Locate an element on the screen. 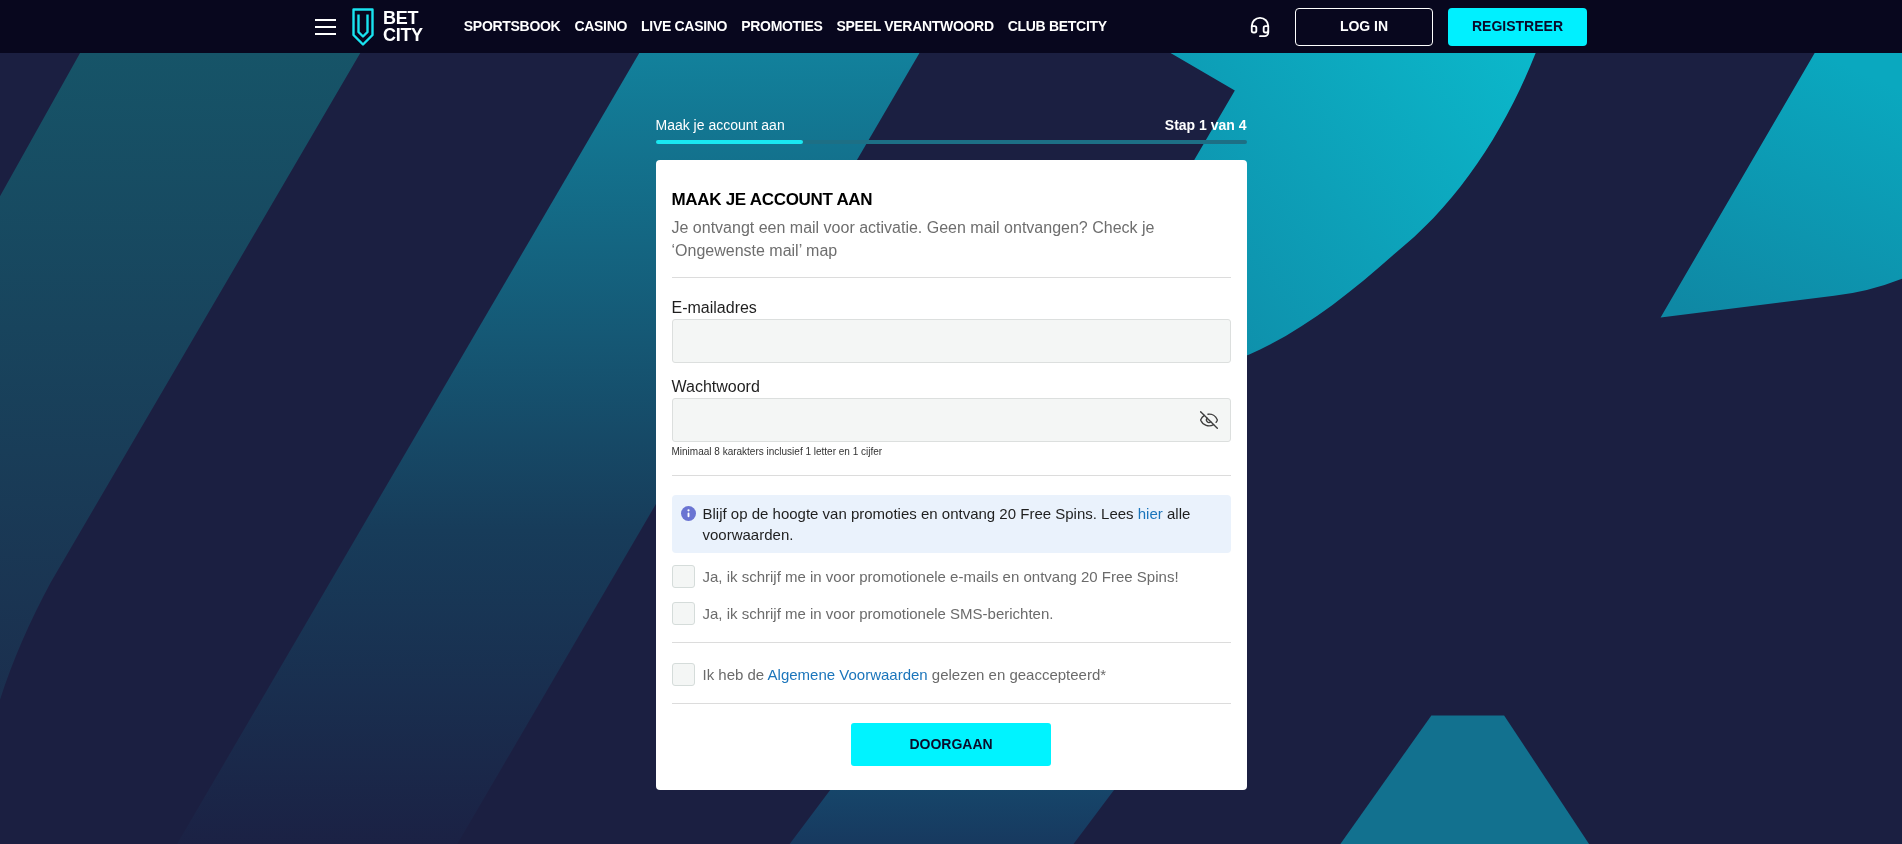 The width and height of the screenshot is (1902, 844). register-button: REGISTREER is located at coordinates (1517, 26).